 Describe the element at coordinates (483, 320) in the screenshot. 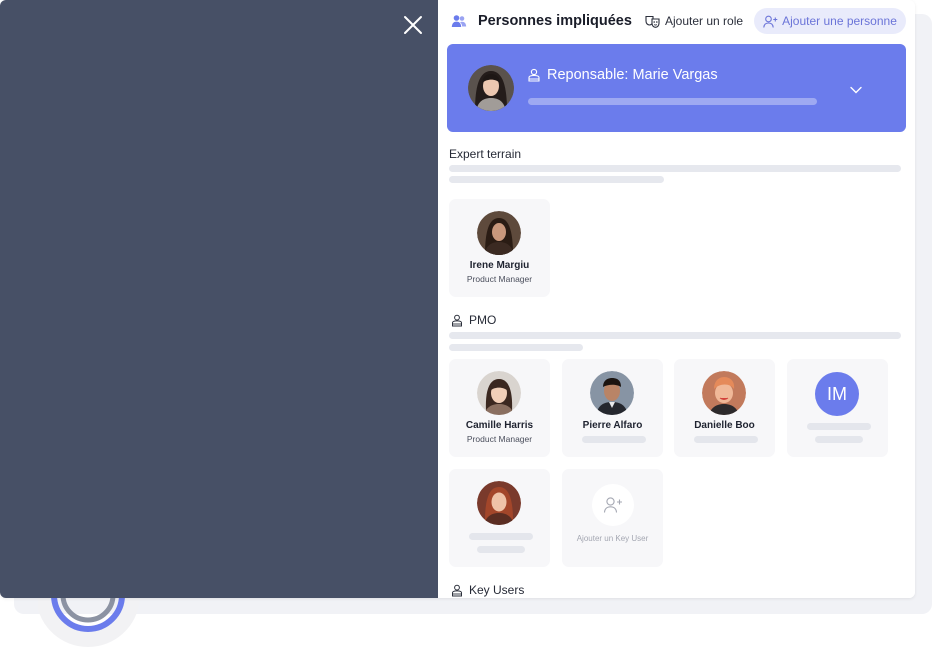

I see `section-label: PMO` at that location.